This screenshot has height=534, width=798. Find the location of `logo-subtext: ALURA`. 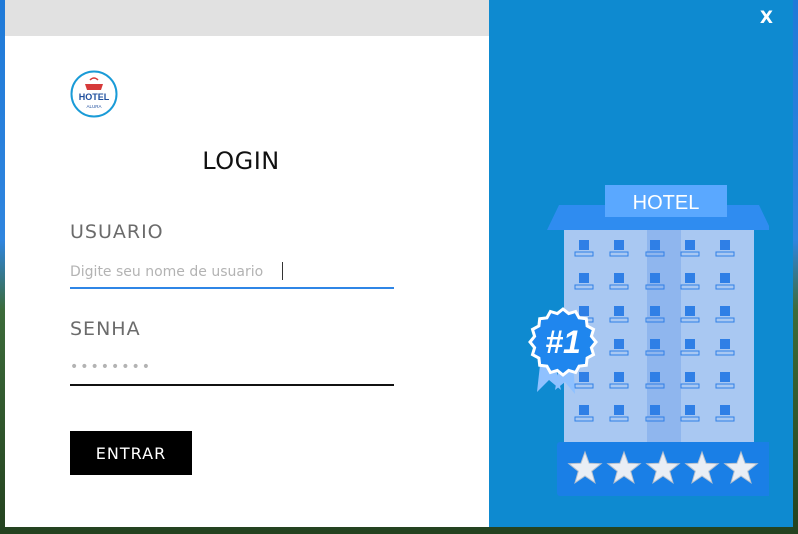

logo-subtext: ALURA is located at coordinates (93, 106).